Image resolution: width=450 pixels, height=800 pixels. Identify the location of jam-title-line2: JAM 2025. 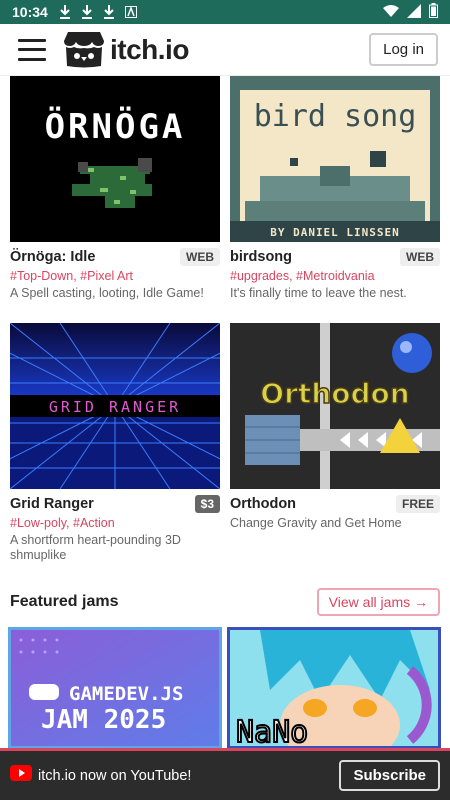
(103, 720).